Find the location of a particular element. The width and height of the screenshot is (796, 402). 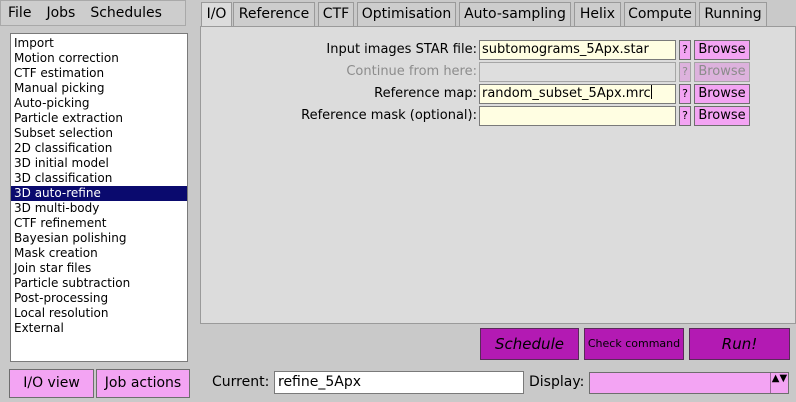

text-cursor is located at coordinates (651, 92).